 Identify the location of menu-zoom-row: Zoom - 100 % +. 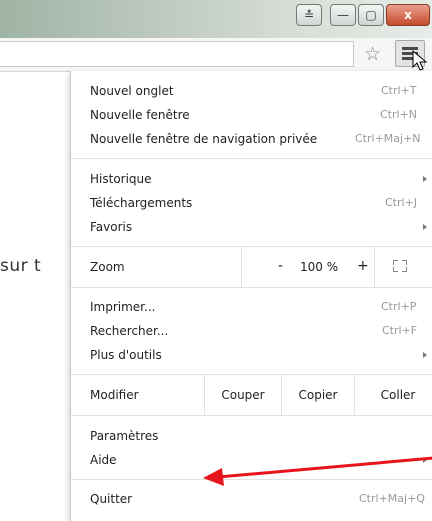
(251, 267).